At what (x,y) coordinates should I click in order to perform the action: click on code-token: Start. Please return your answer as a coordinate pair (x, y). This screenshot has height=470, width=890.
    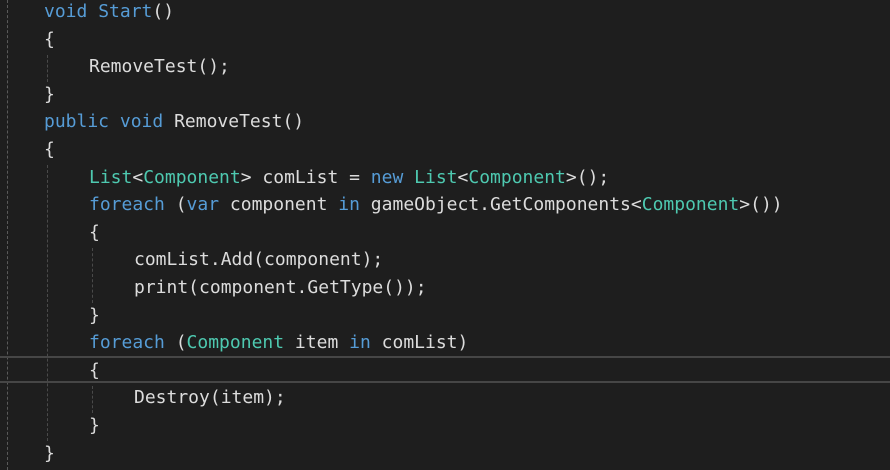
    Looking at the image, I should click on (125, 11).